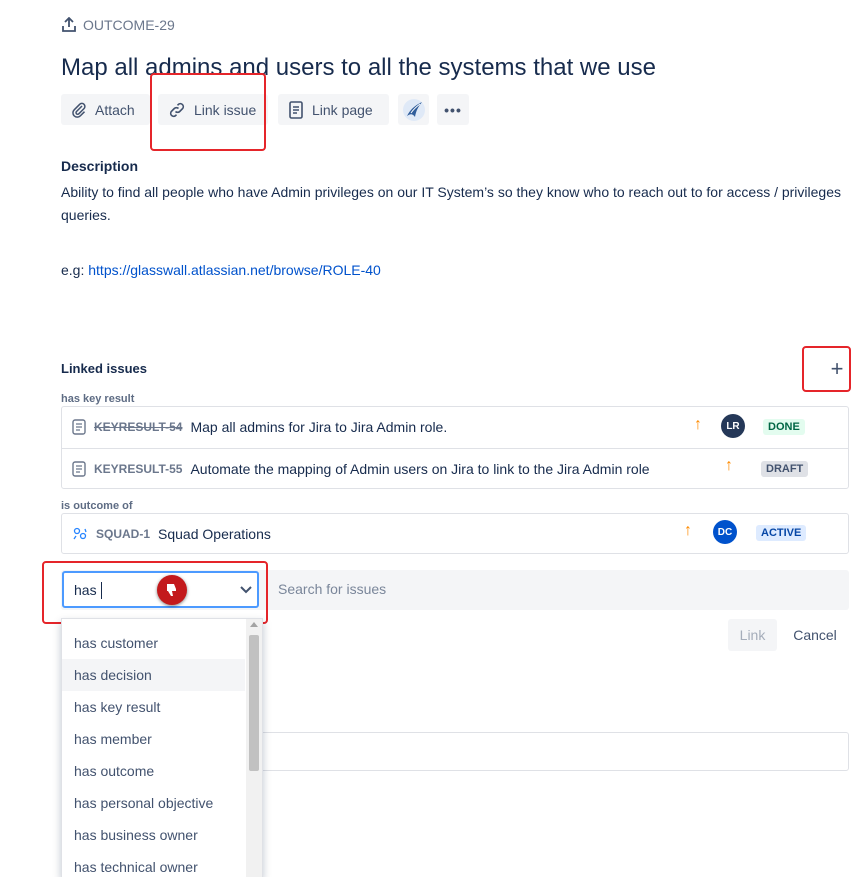  What do you see at coordinates (104, 368) in the screenshot?
I see `linked-issues-heading: Linked issues` at bounding box center [104, 368].